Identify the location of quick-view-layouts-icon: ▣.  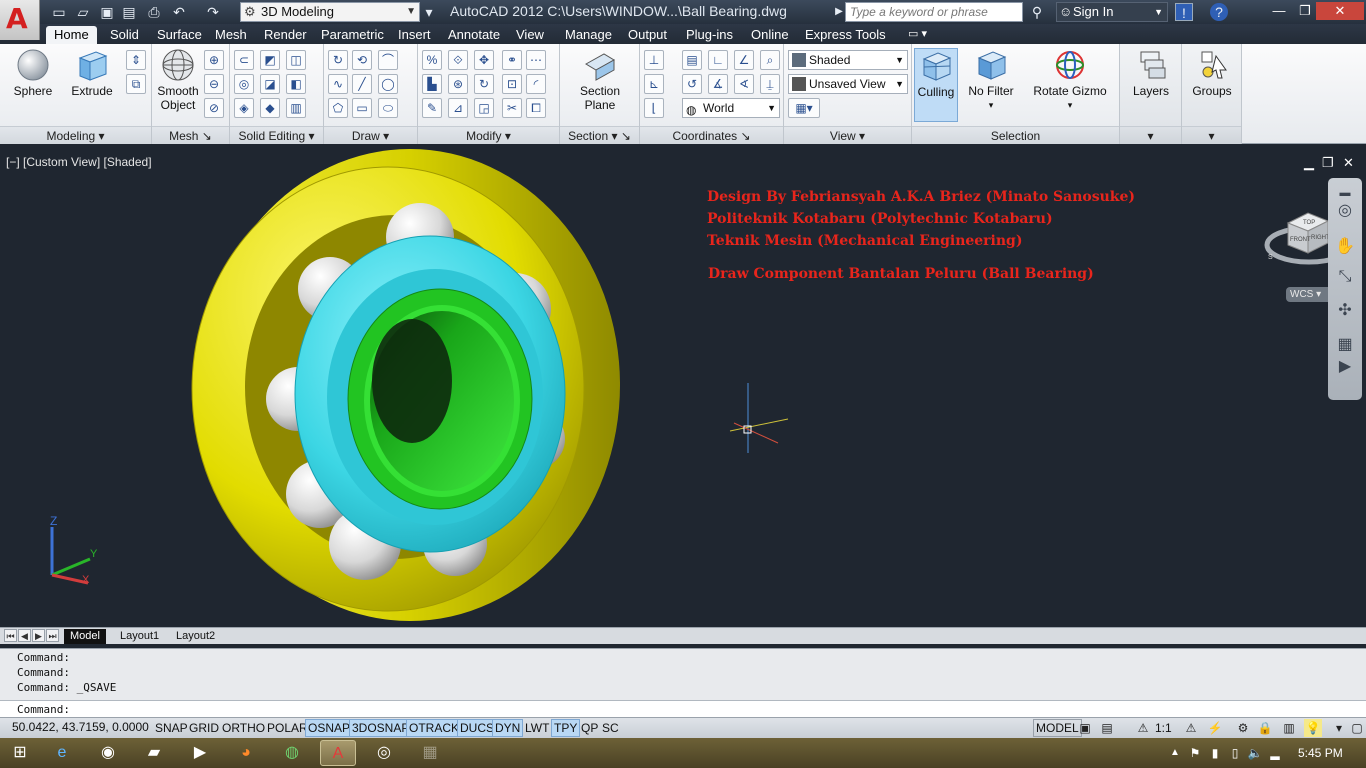
(1085, 728).